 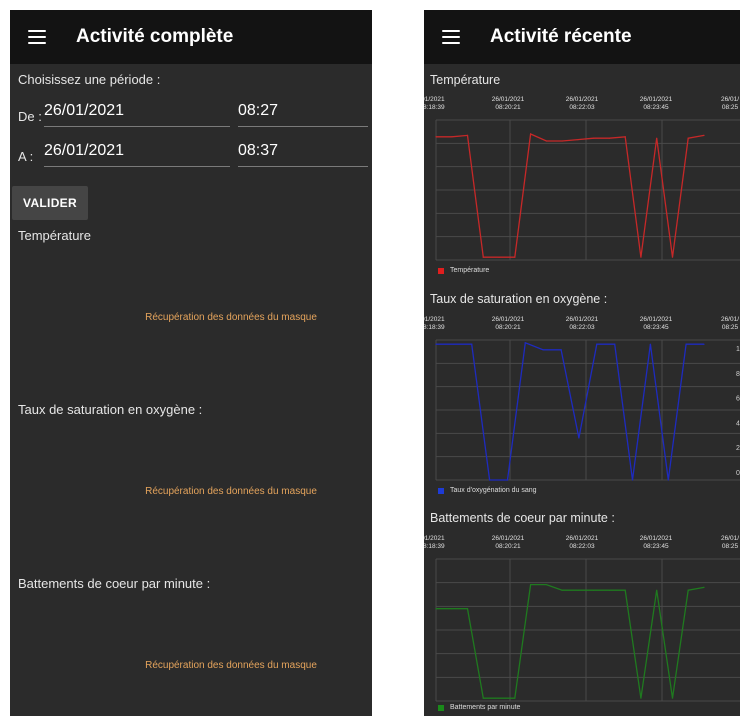 What do you see at coordinates (155, 36) in the screenshot?
I see `page-title: Activité complète` at bounding box center [155, 36].